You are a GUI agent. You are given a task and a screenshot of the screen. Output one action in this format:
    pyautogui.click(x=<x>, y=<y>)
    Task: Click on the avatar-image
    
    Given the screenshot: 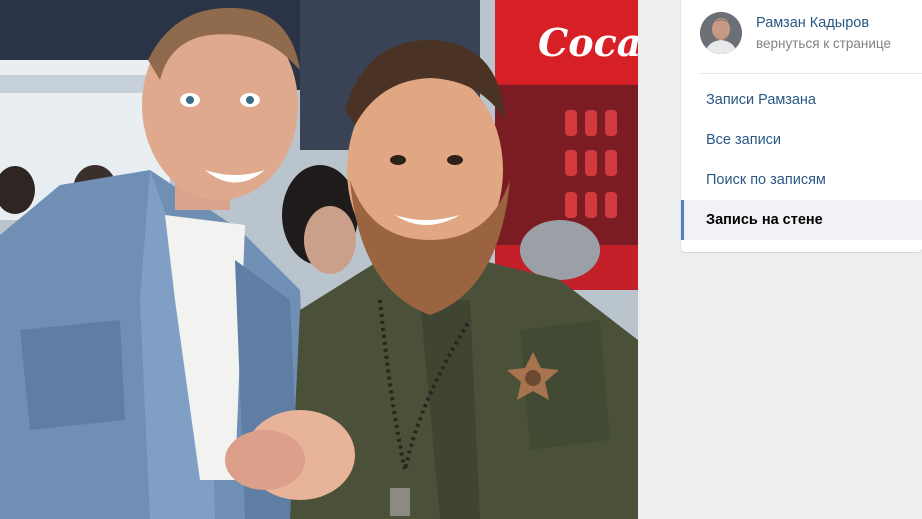 What is the action you would take?
    pyautogui.click(x=721, y=33)
    